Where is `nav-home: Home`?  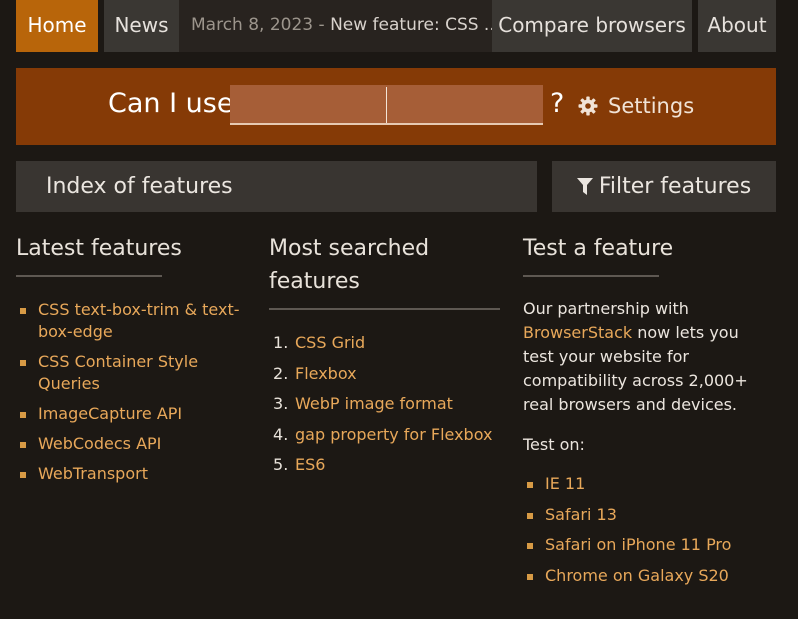 nav-home: Home is located at coordinates (57, 26).